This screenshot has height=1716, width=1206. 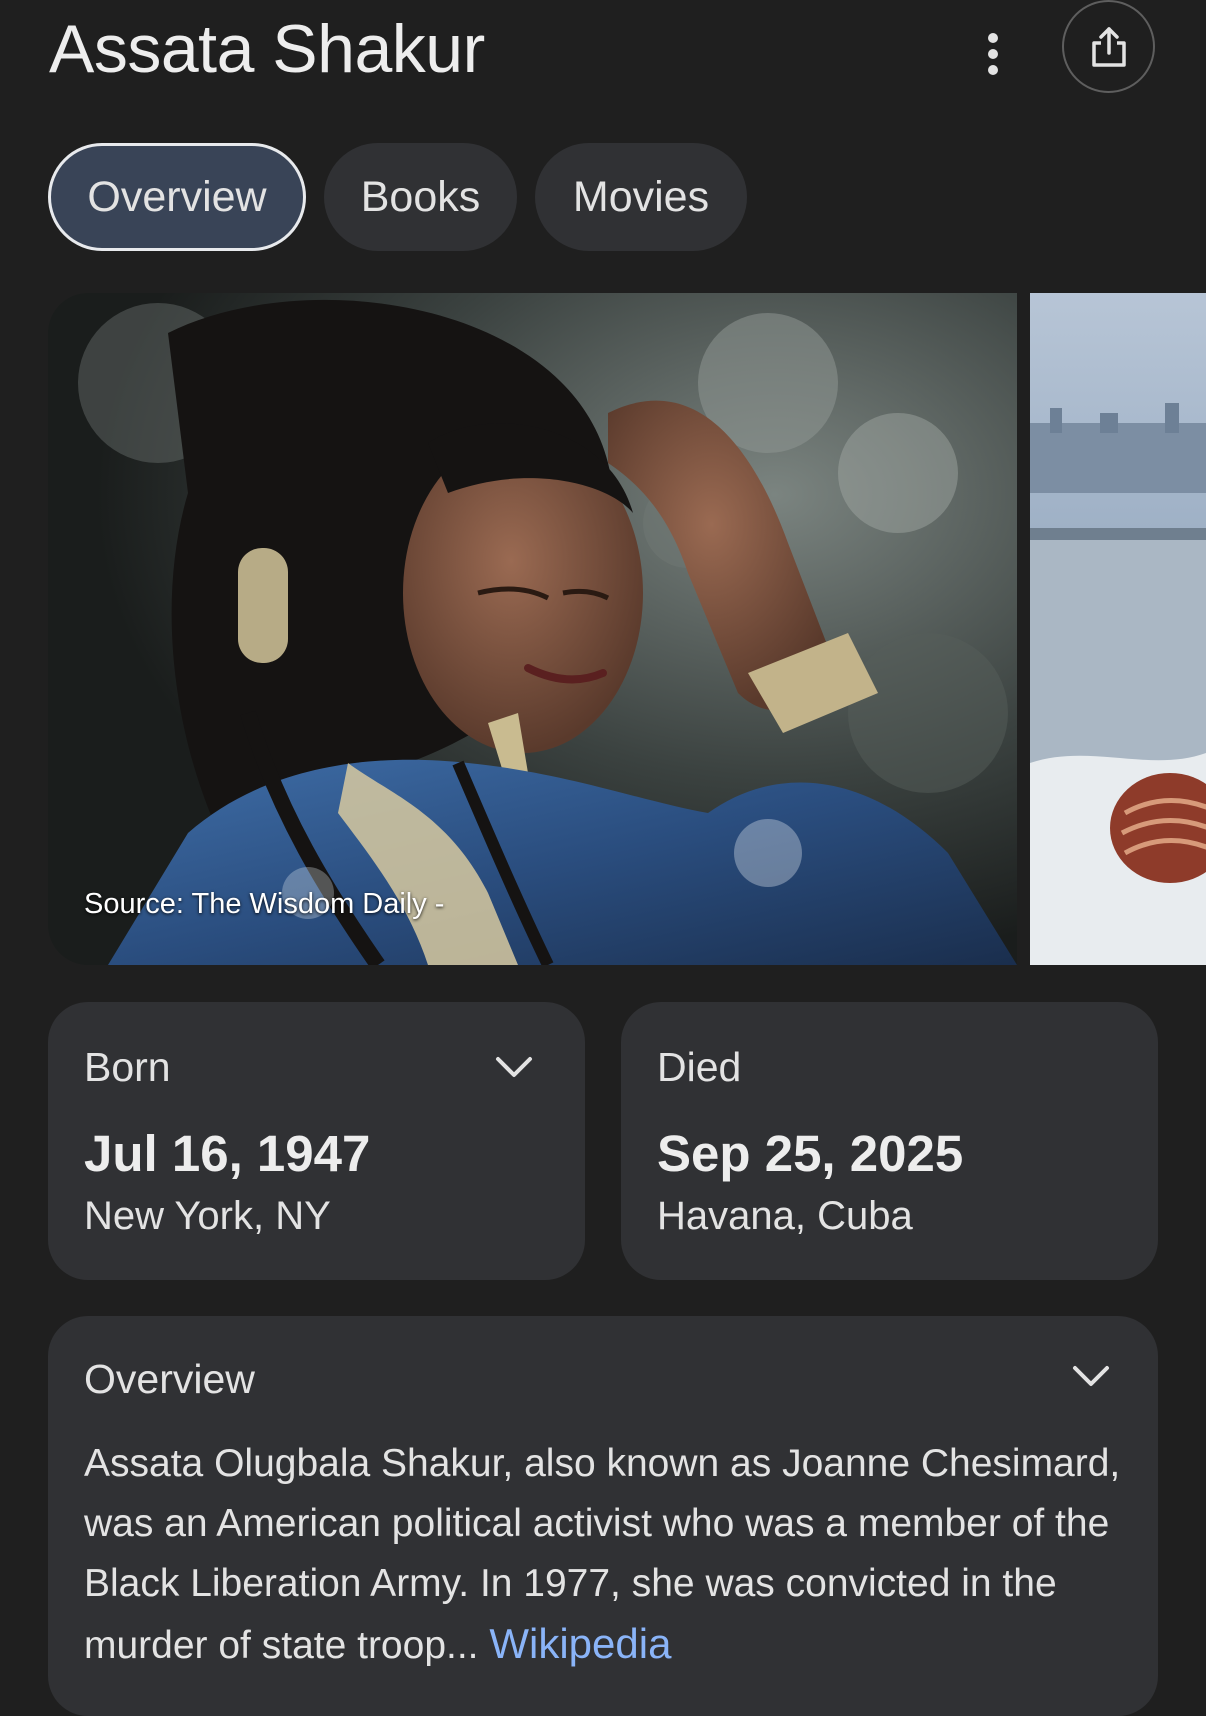 What do you see at coordinates (267, 49) in the screenshot?
I see `page-title: Assata Shakur` at bounding box center [267, 49].